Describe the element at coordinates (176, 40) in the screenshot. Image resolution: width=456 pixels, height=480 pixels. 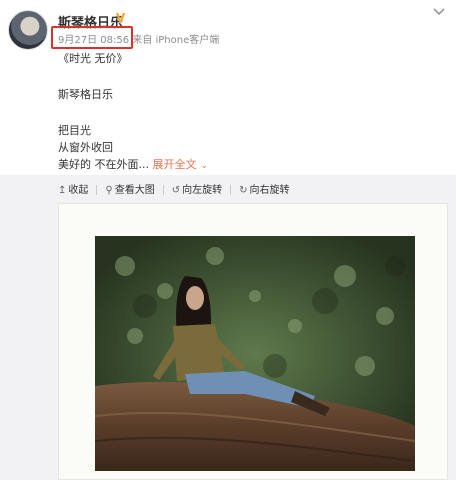
I see `post-source: 来自 iPhone客户端` at that location.